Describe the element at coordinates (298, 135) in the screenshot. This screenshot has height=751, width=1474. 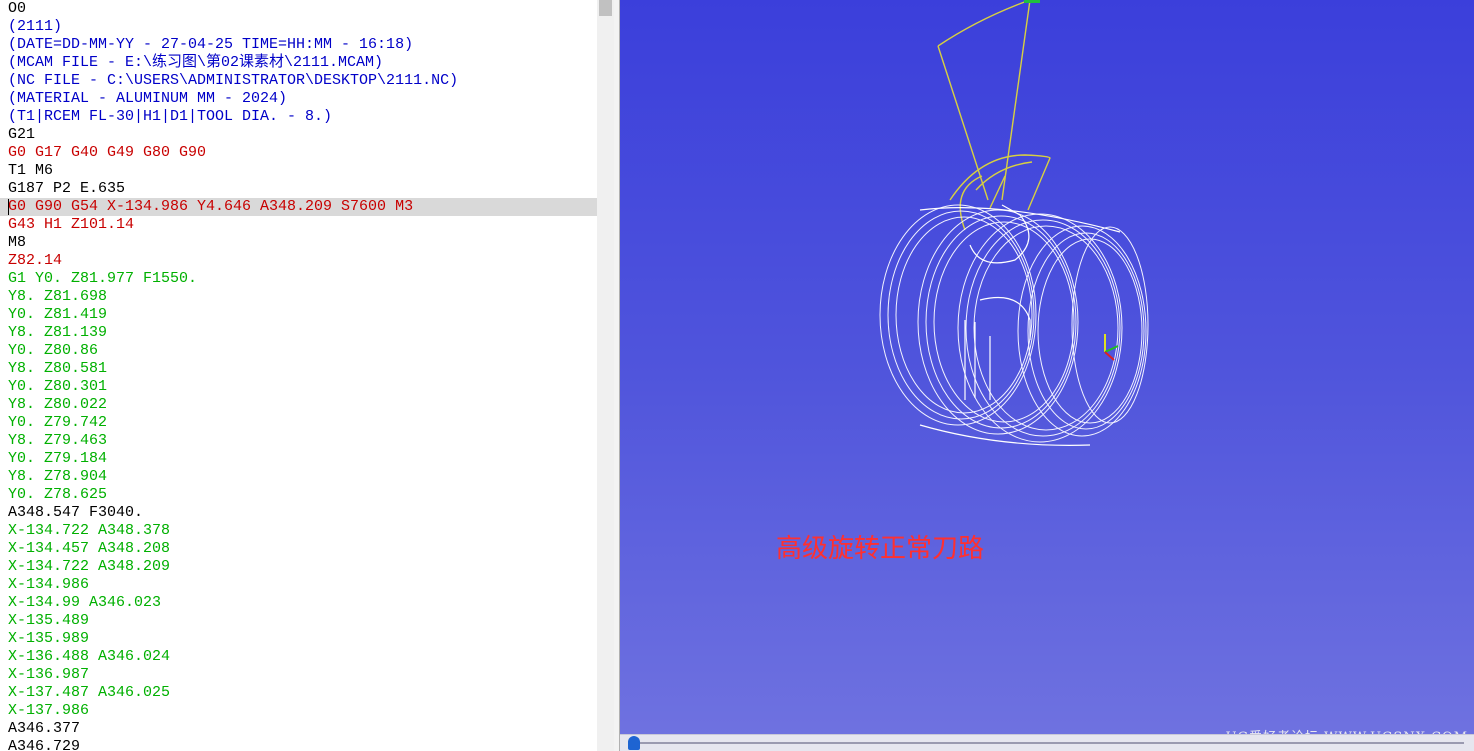
I see `code-line: G21` at that location.